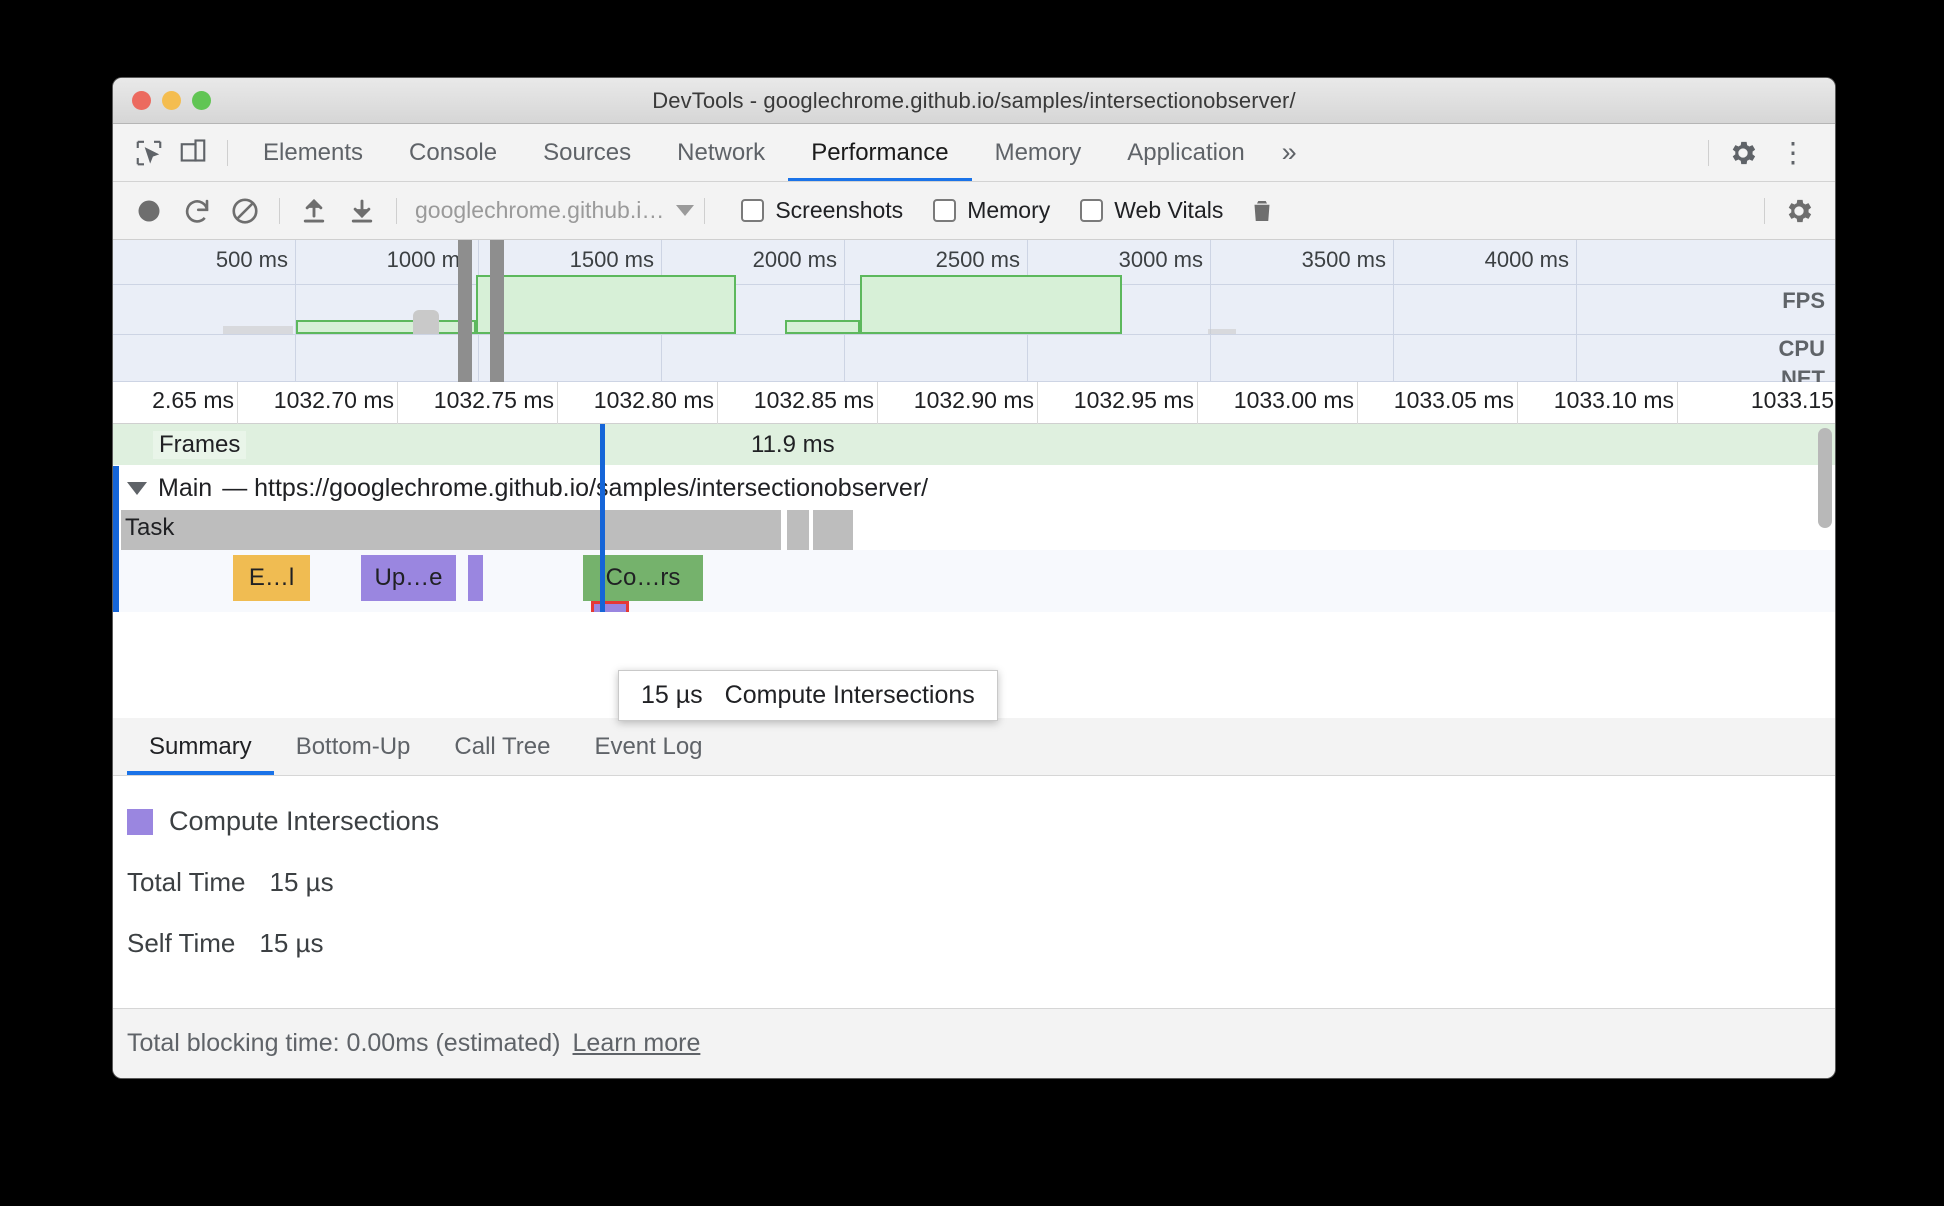 Image resolution: width=1944 pixels, height=1206 pixels. I want to click on ruler-tick-label: 1033.00 ms, so click(1293, 400).